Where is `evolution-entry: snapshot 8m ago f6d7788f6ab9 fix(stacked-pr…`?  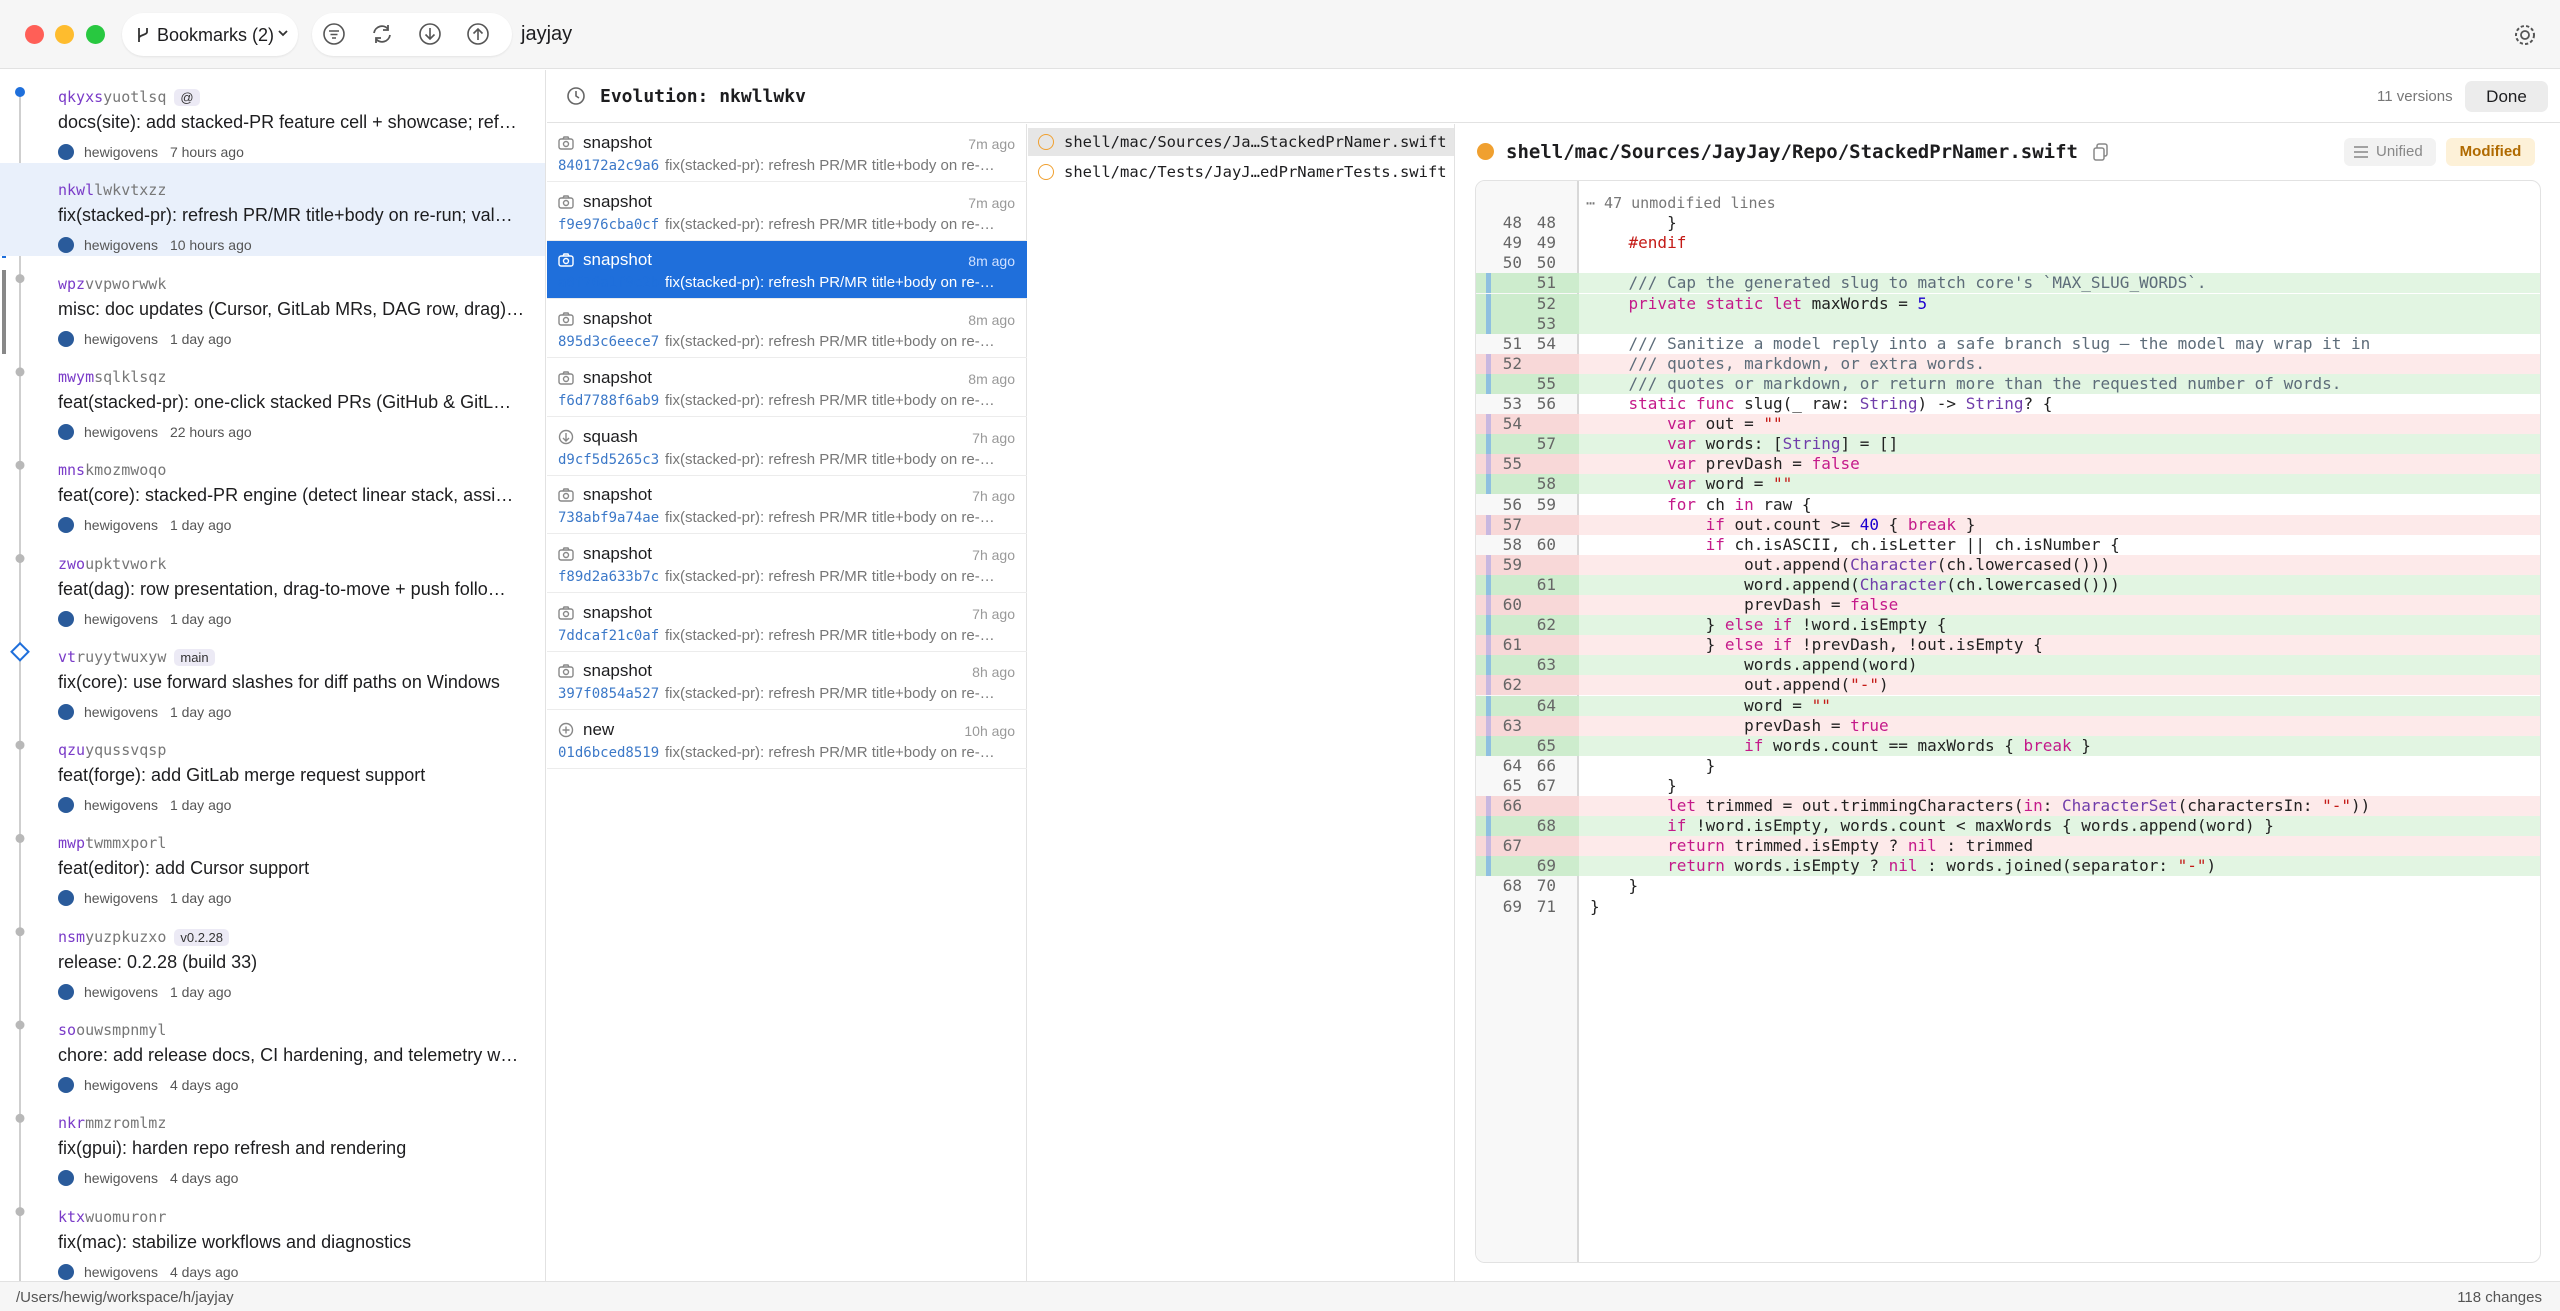 evolution-entry: snapshot 8m ago f6d7788f6ab9 fix(stacked-pr… is located at coordinates (787, 388).